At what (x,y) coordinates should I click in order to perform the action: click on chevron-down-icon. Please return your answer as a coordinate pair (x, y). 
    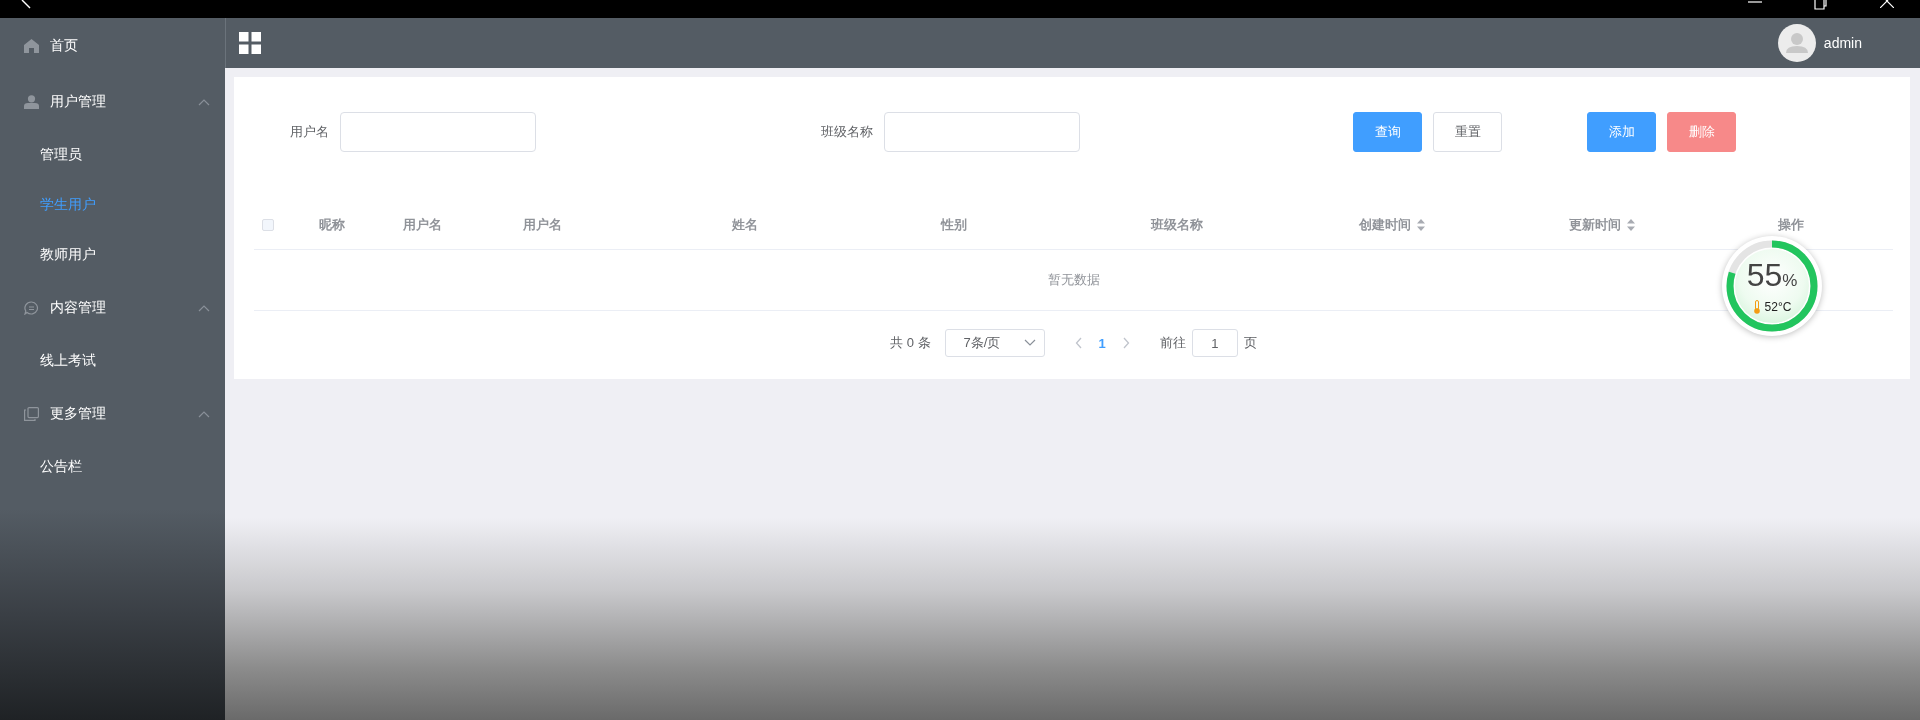
    Looking at the image, I should click on (1029, 343).